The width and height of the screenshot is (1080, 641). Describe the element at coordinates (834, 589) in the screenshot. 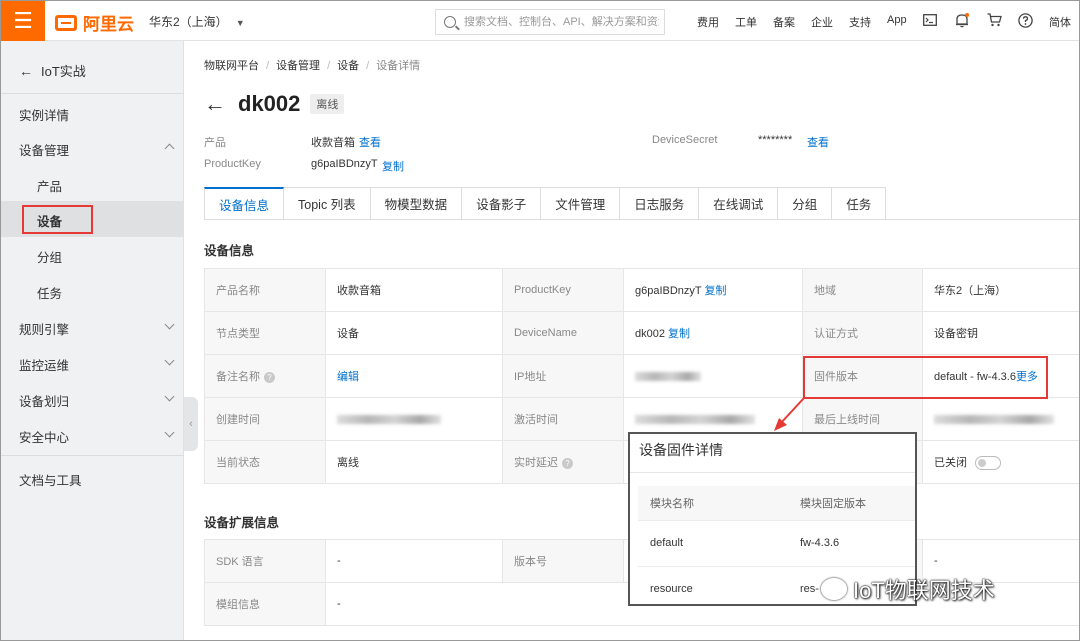

I see `wechat-icon` at that location.